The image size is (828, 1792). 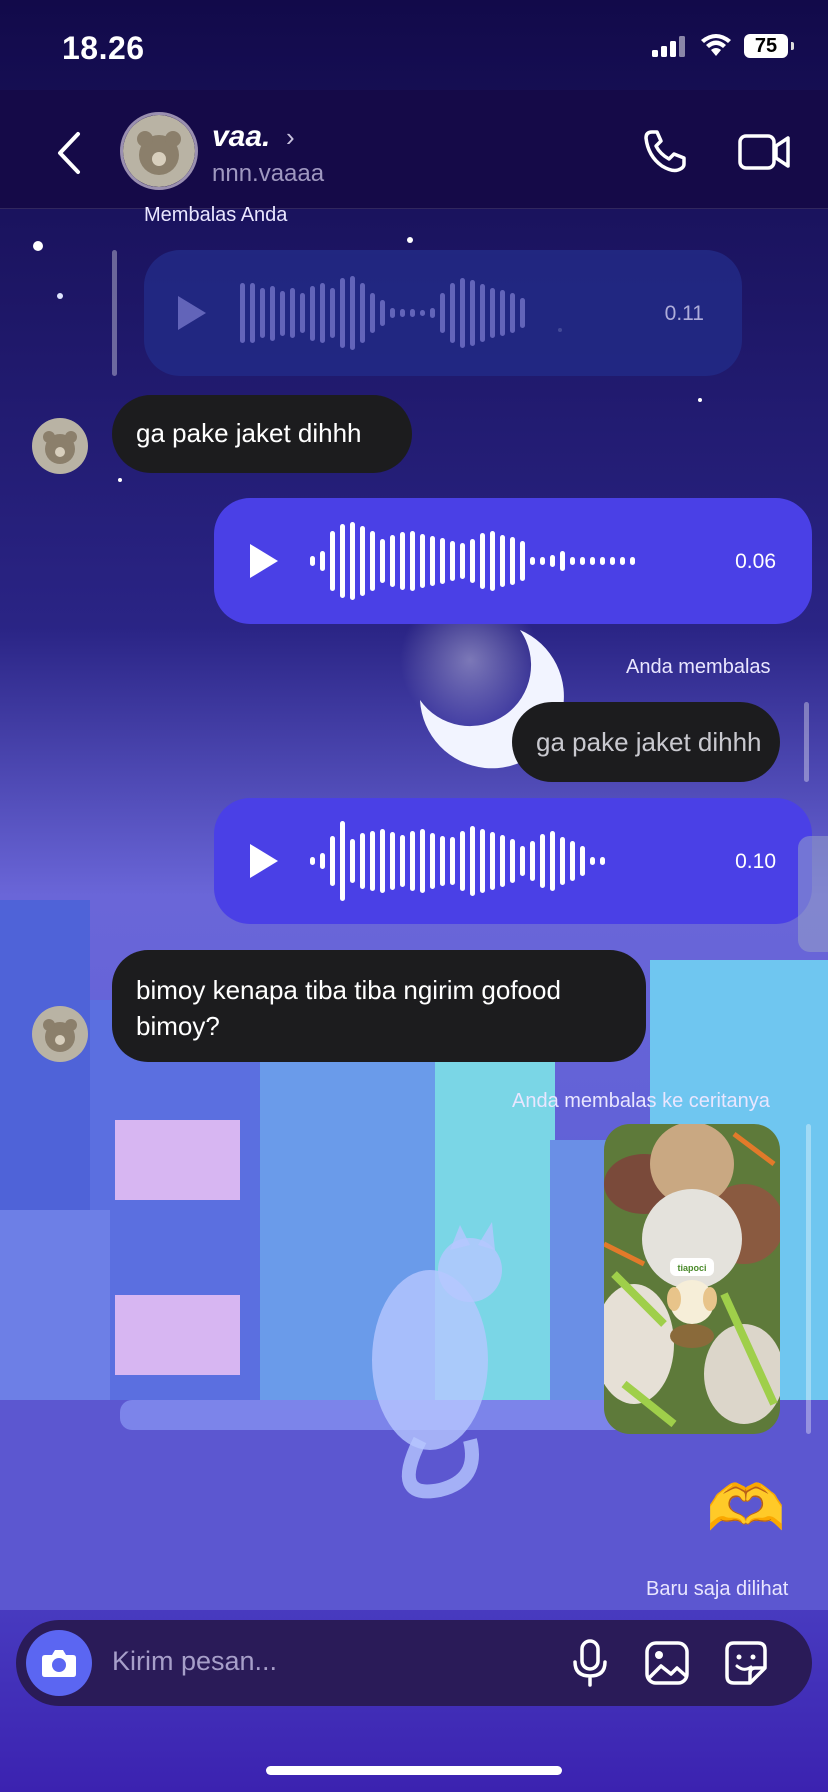 I want to click on story-thumbnail: tiapoci, so click(x=692, y=1279).